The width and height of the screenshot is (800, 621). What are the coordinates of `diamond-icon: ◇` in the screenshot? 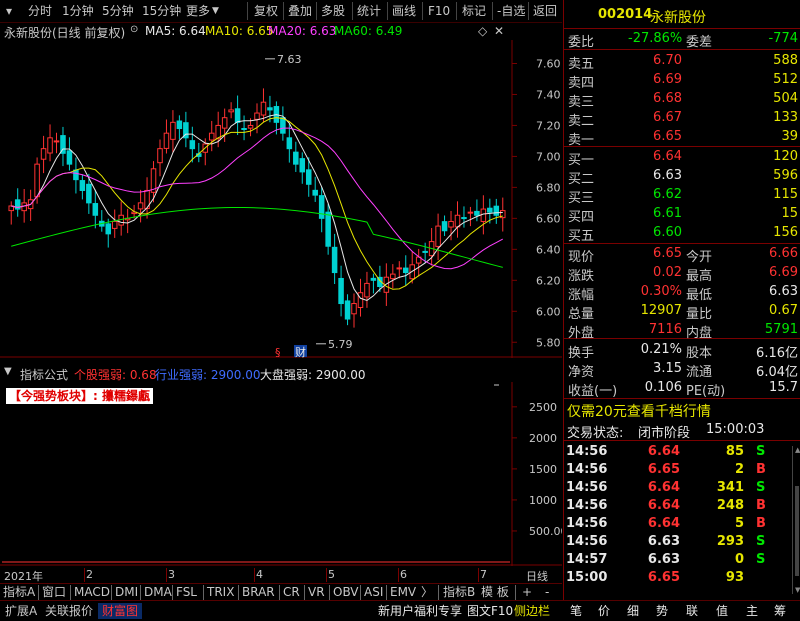 It's located at (482, 31).